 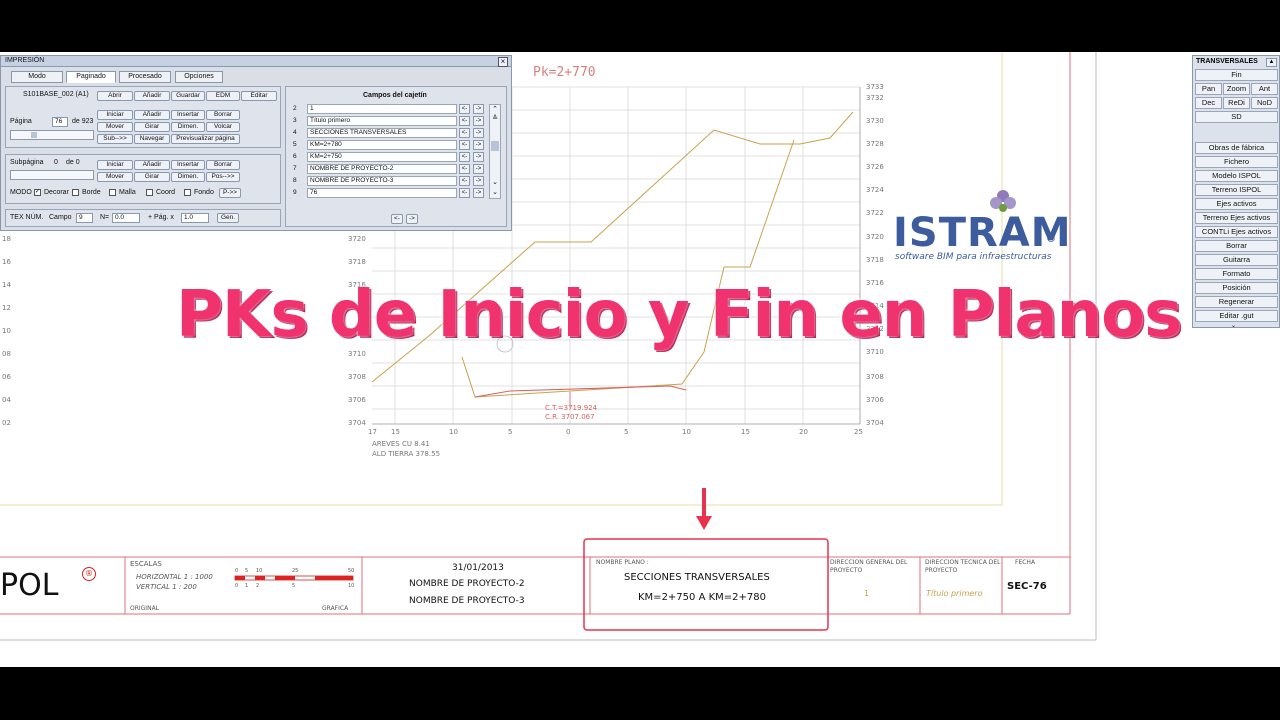 What do you see at coordinates (152, 139) in the screenshot?
I see `navegar-button: Navegar` at bounding box center [152, 139].